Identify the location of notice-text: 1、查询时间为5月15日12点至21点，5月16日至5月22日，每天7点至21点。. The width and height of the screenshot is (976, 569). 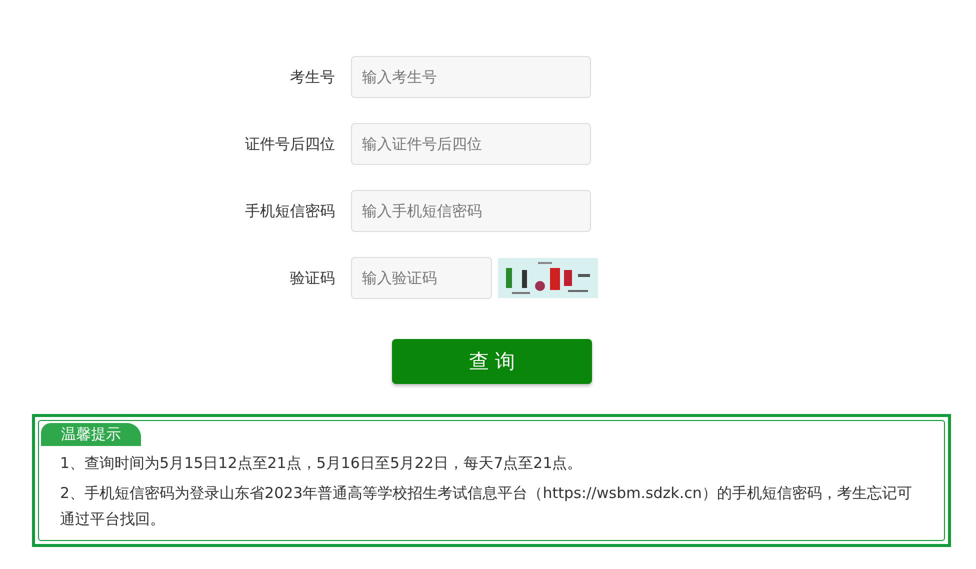
(322, 463).